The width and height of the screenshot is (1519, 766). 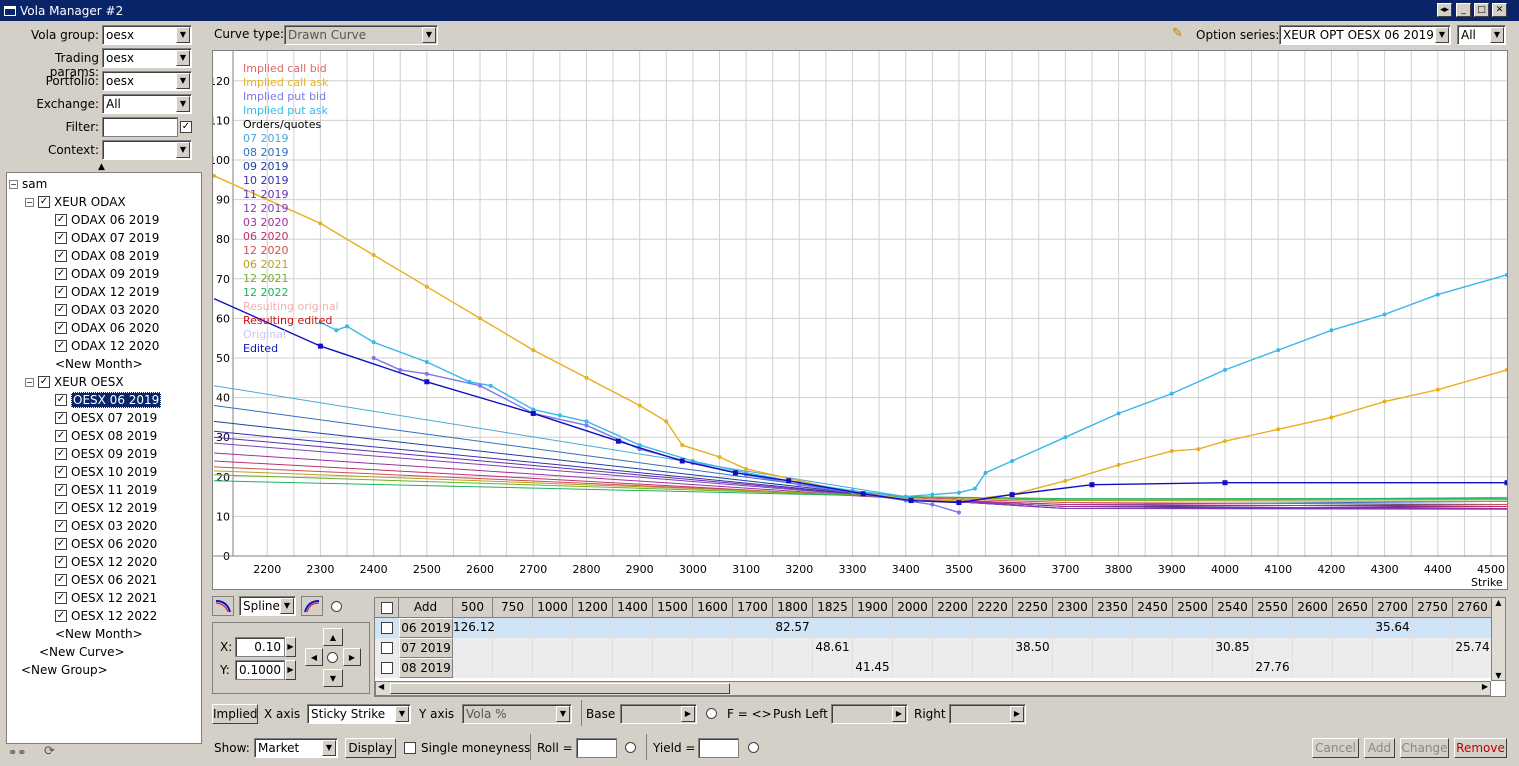 What do you see at coordinates (108, 400) in the screenshot?
I see `tree-month-item: ✓ OESX 06 2019` at bounding box center [108, 400].